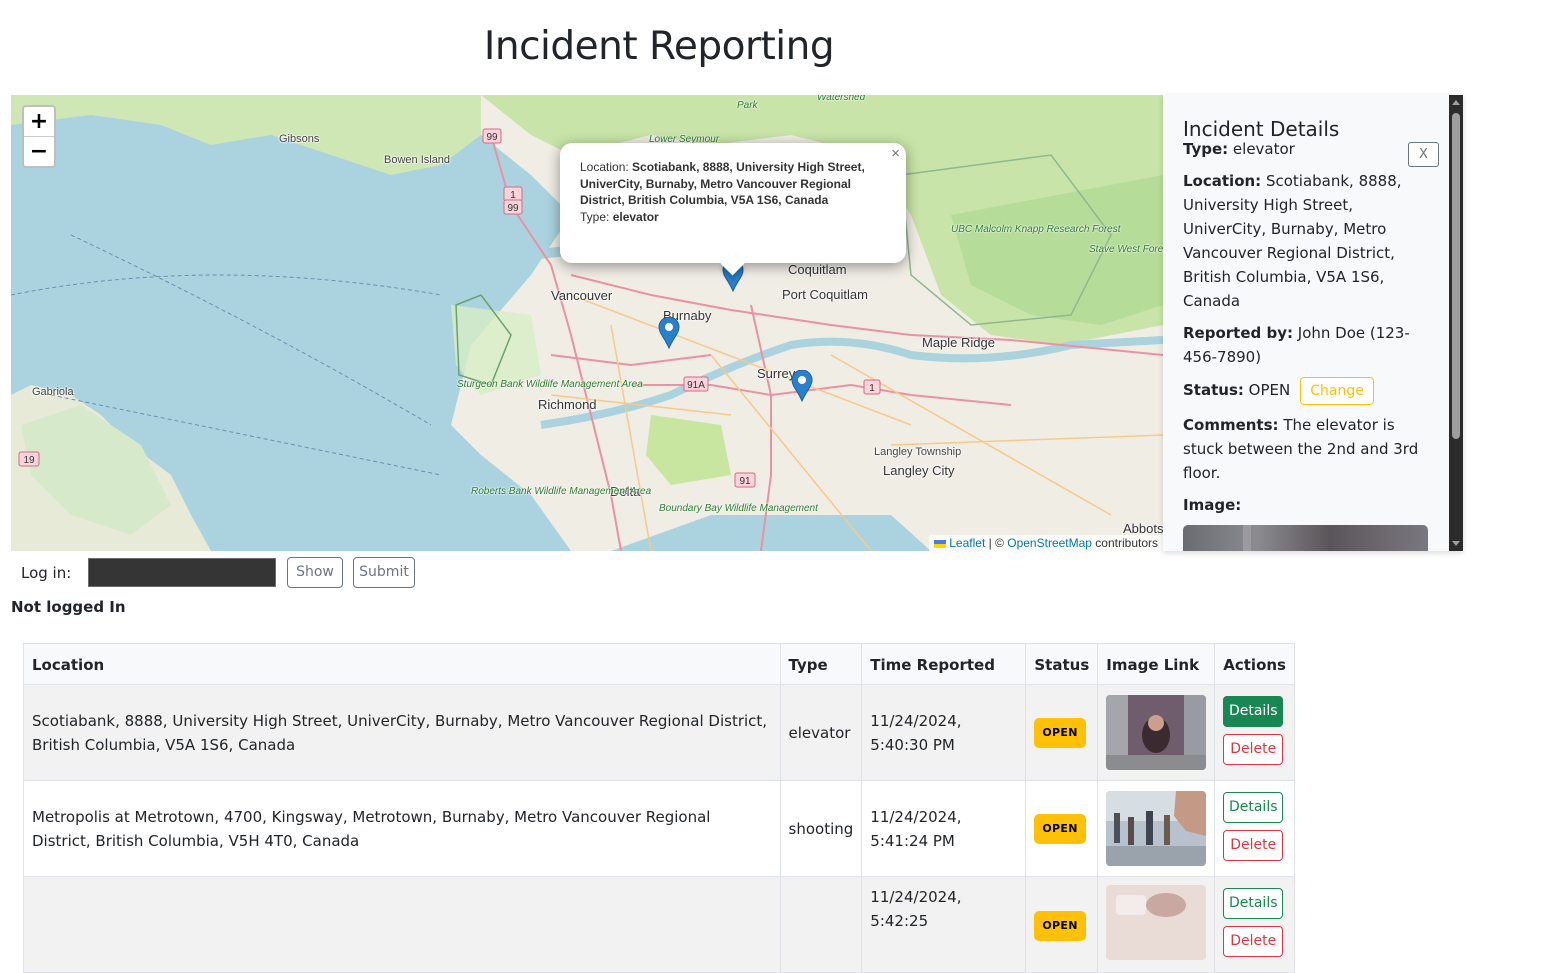 This screenshot has height=973, width=1543. Describe the element at coordinates (561, 491) in the screenshot. I see `label-roberts: Roberts Bank Wildlife Management Area` at that location.